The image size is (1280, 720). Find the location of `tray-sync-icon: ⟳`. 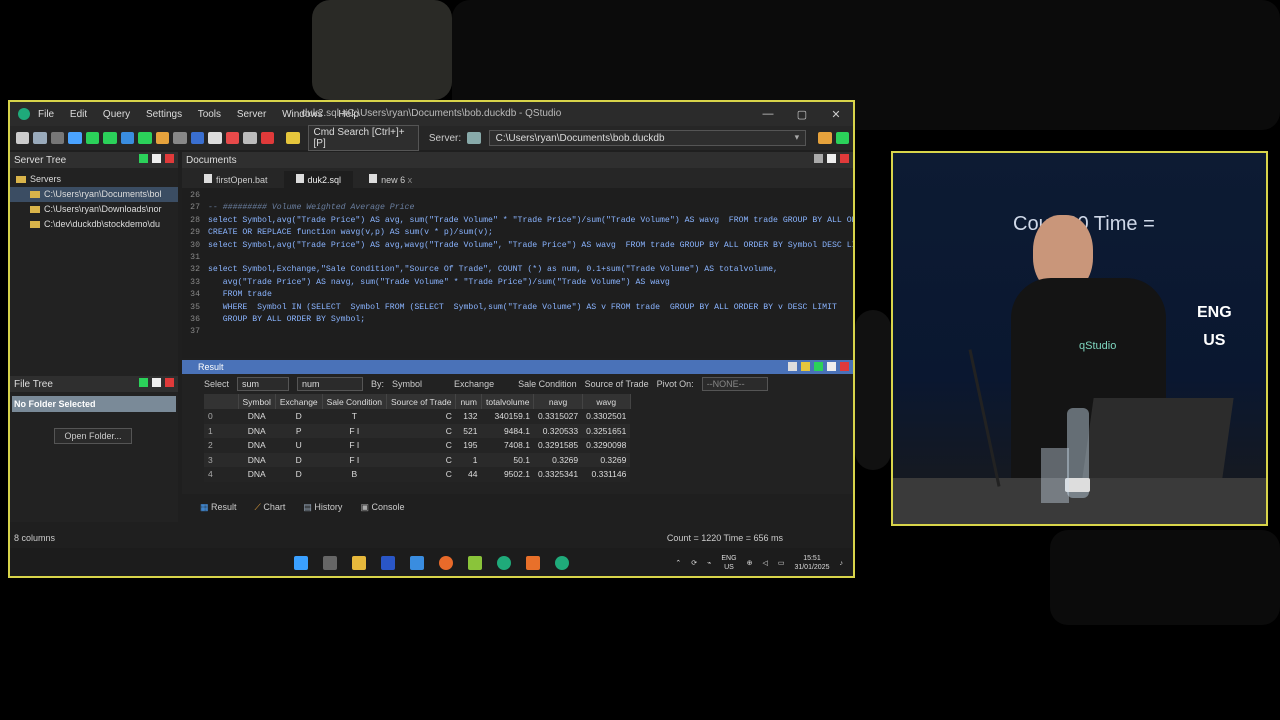

tray-sync-icon: ⟳ is located at coordinates (694, 563).